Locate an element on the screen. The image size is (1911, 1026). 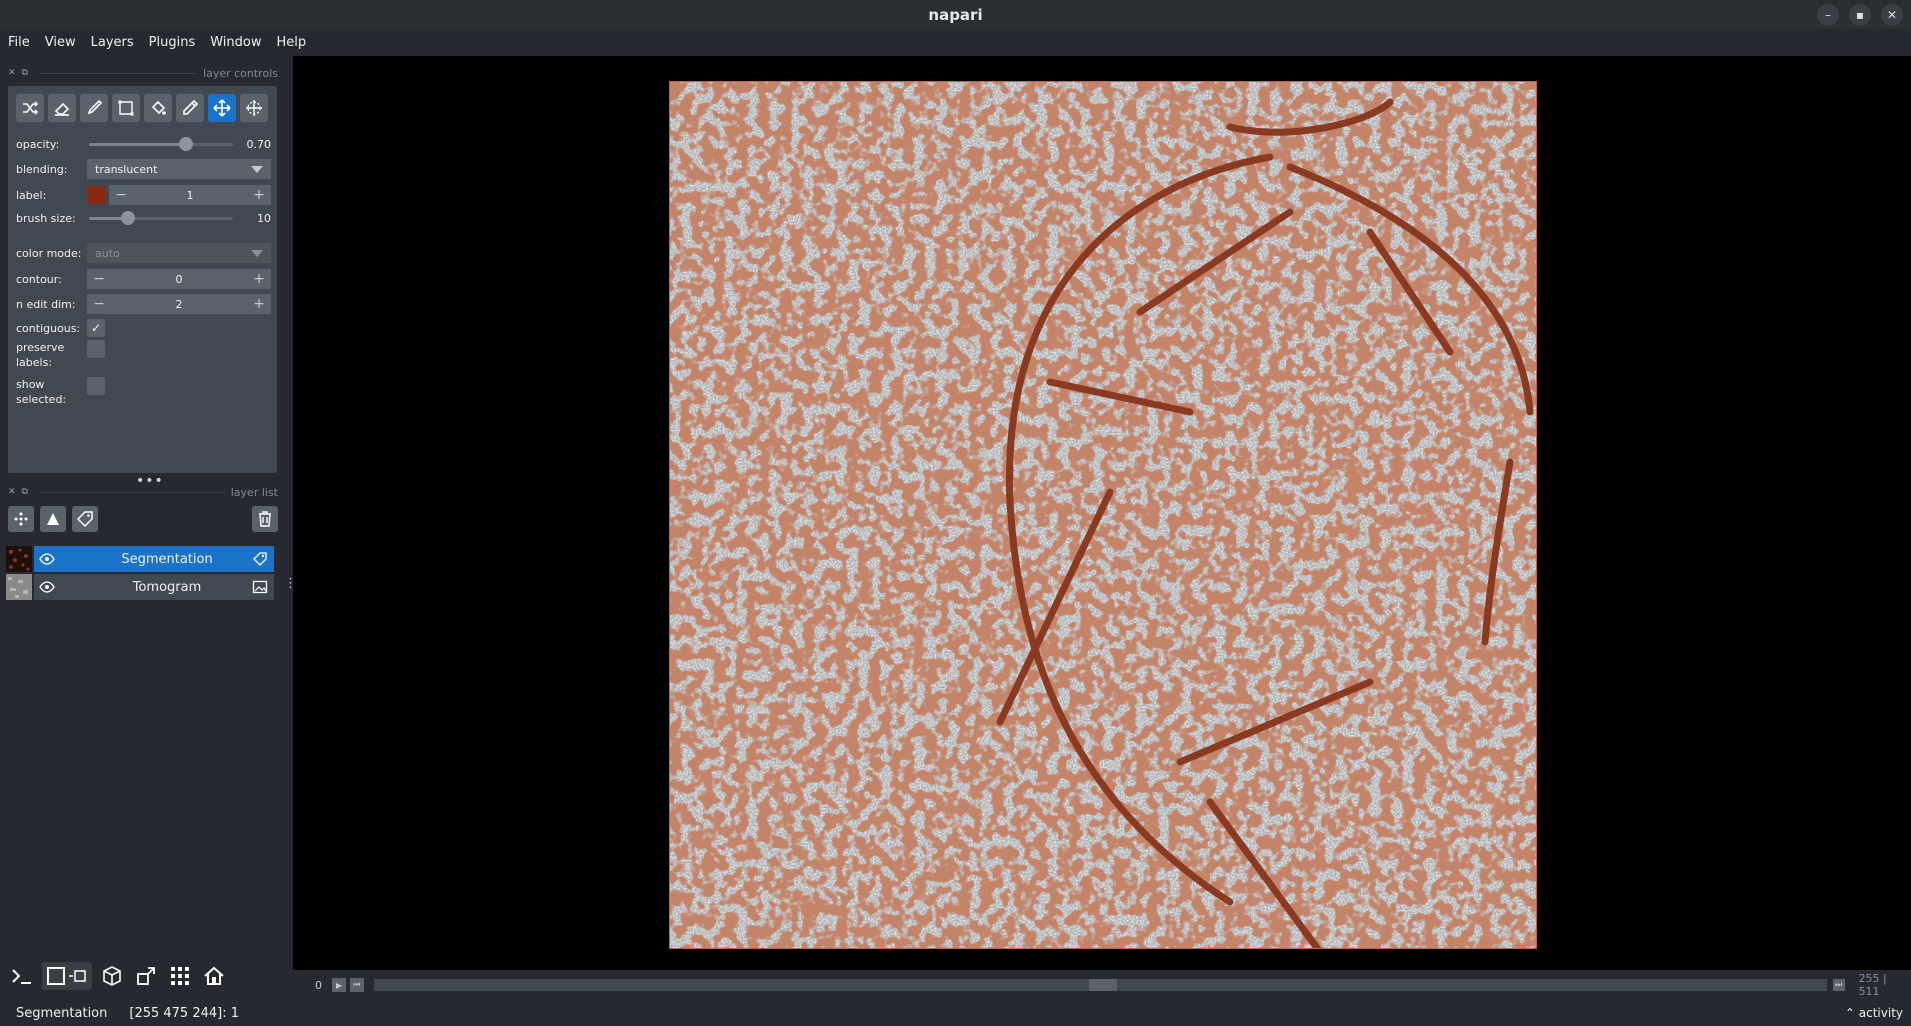
contiguous-row: contiguous: ✓ is located at coordinates (143, 328).